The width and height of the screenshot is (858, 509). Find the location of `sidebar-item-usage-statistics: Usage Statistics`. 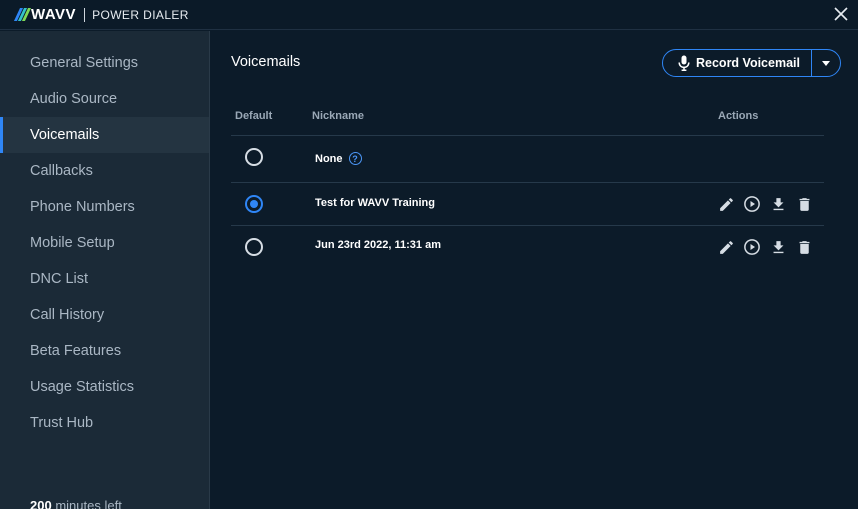

sidebar-item-usage-statistics: Usage Statistics is located at coordinates (104, 387).